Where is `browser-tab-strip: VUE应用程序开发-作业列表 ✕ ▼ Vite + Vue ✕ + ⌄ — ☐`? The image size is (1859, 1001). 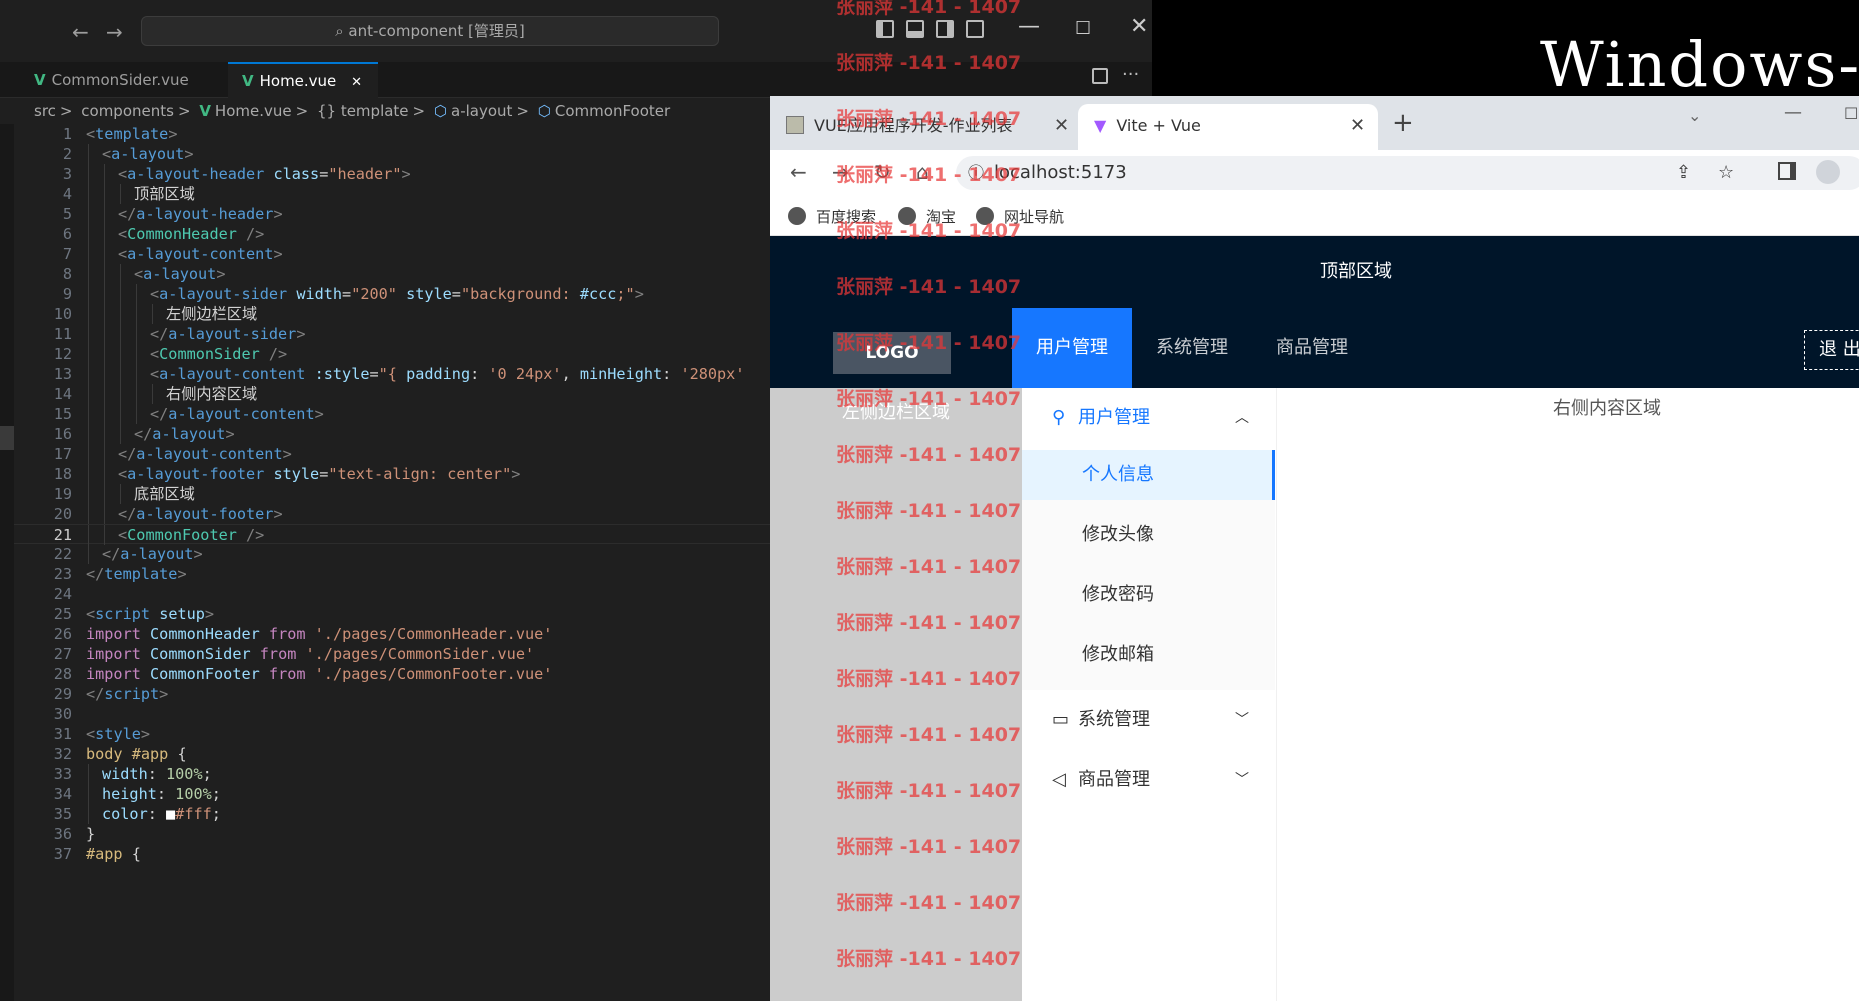
browser-tab-strip: VUE应用程序开发-作业列表 ✕ ▼ Vite + Vue ✕ + ⌄ — ☐ is located at coordinates (1314, 123).